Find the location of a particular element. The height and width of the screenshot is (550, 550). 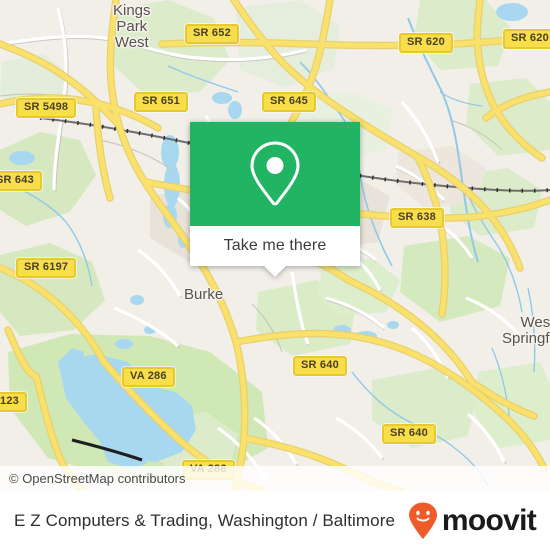

attribution-text: © OpenStreetMap contributors is located at coordinates (93, 478).